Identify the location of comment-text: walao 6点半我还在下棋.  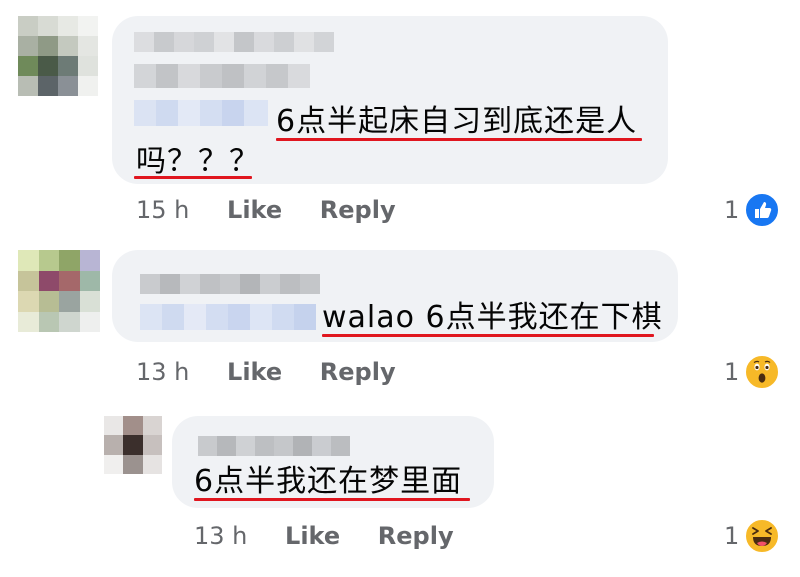
(492, 317).